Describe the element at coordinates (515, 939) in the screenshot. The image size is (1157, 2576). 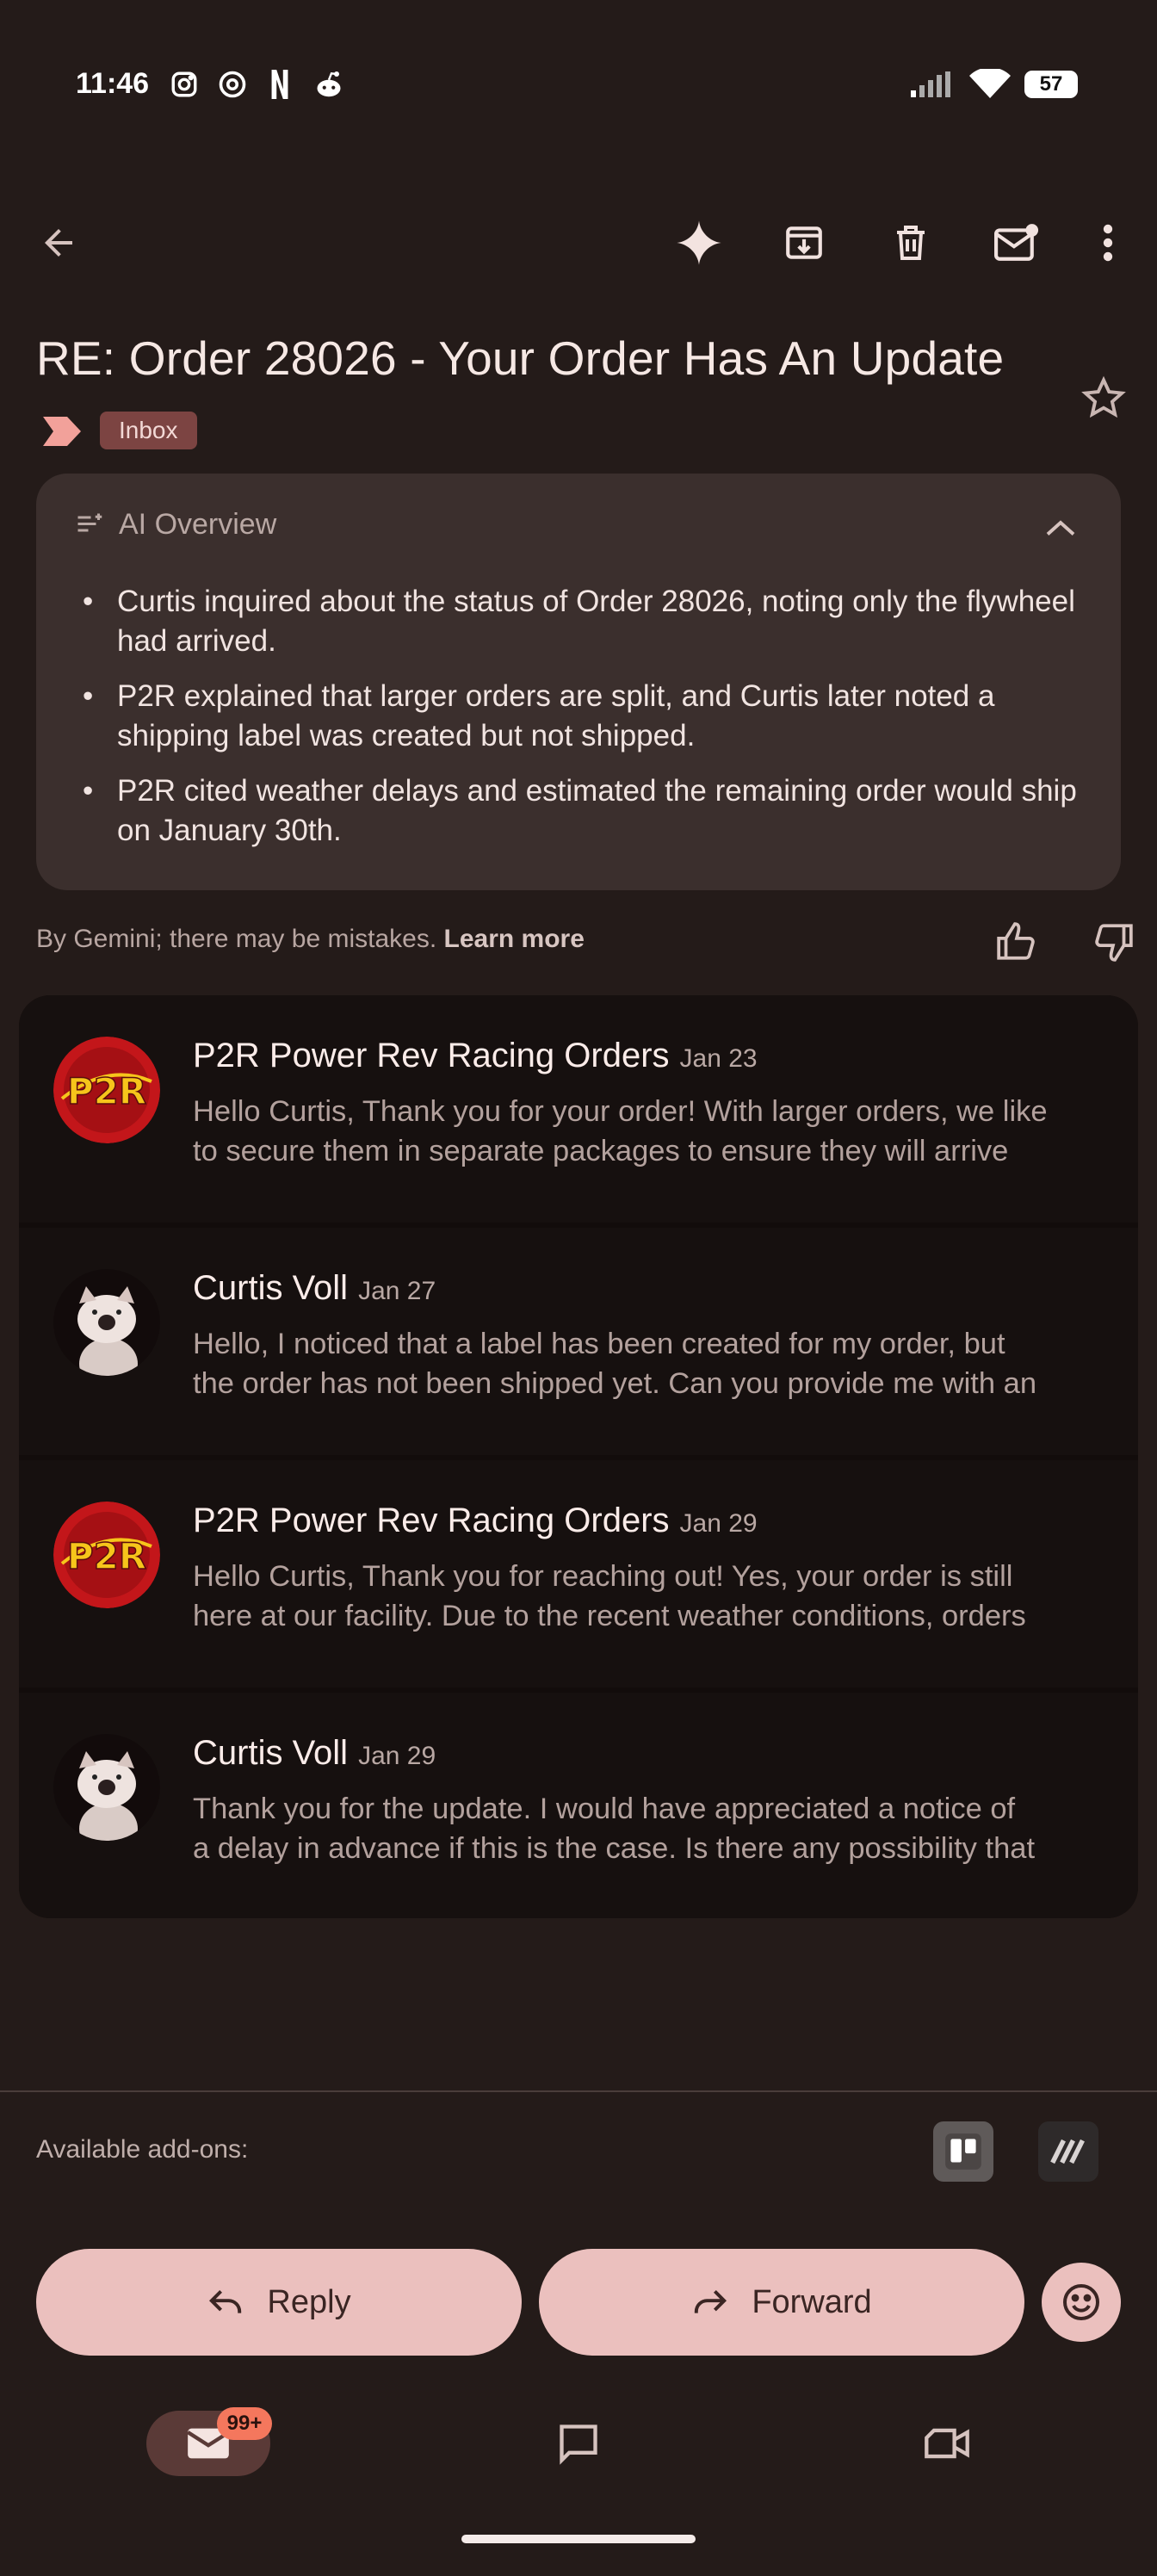
I see `learn-more-link: Learn more` at that location.